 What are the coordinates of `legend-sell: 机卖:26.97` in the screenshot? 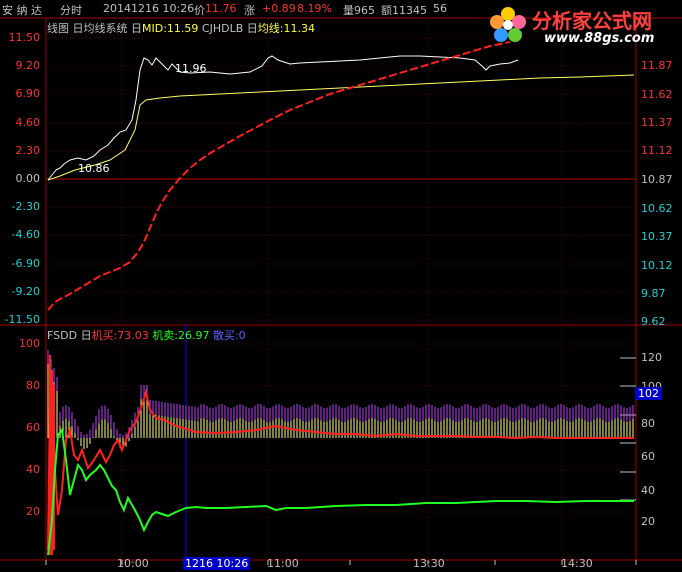 It's located at (181, 335).